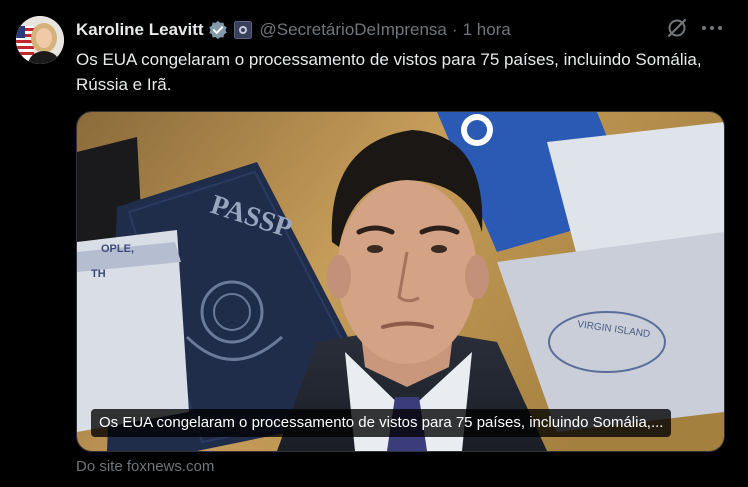 The image size is (748, 487). Describe the element at coordinates (145, 466) in the screenshot. I see `link-source: Do site foxnews.com` at that location.